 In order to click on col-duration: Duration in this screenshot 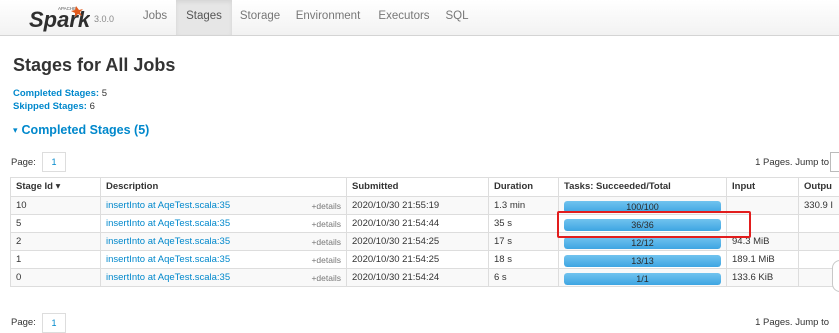, I will do `click(524, 187)`.